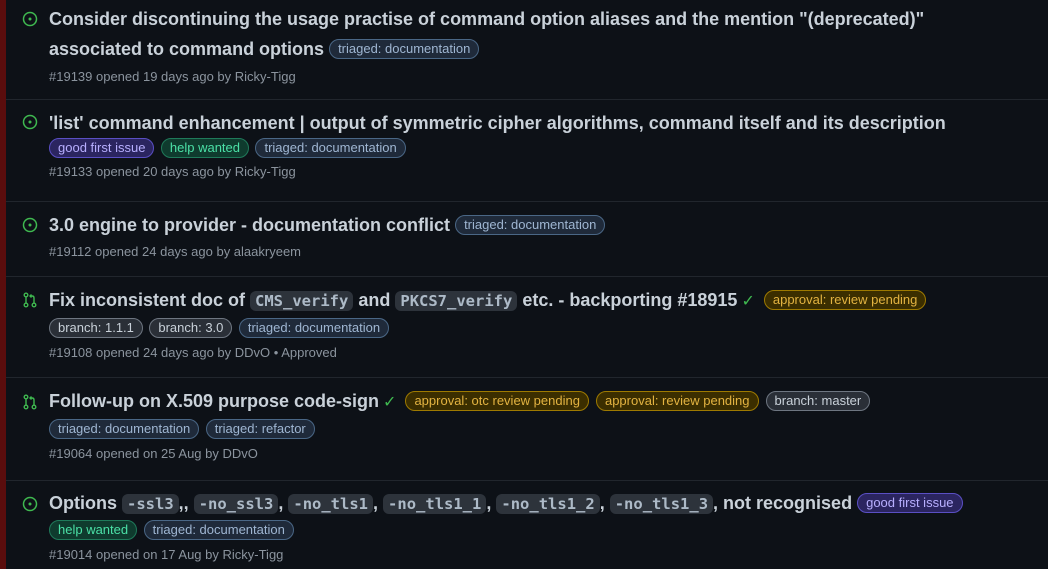 This screenshot has height=569, width=1048. What do you see at coordinates (96, 328) in the screenshot?
I see `label-branch-1-1-1: branch: 1.1.1` at bounding box center [96, 328].